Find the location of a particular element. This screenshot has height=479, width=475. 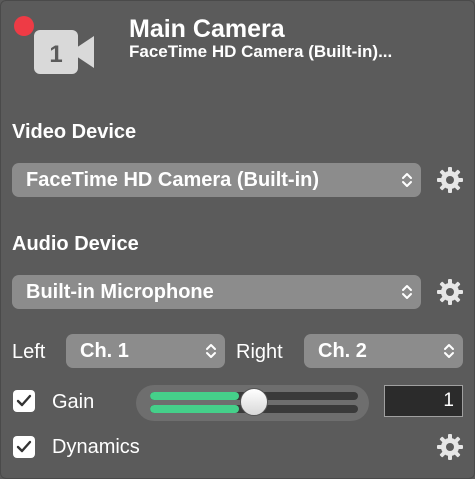

dynamics-checkbox is located at coordinates (24, 447).